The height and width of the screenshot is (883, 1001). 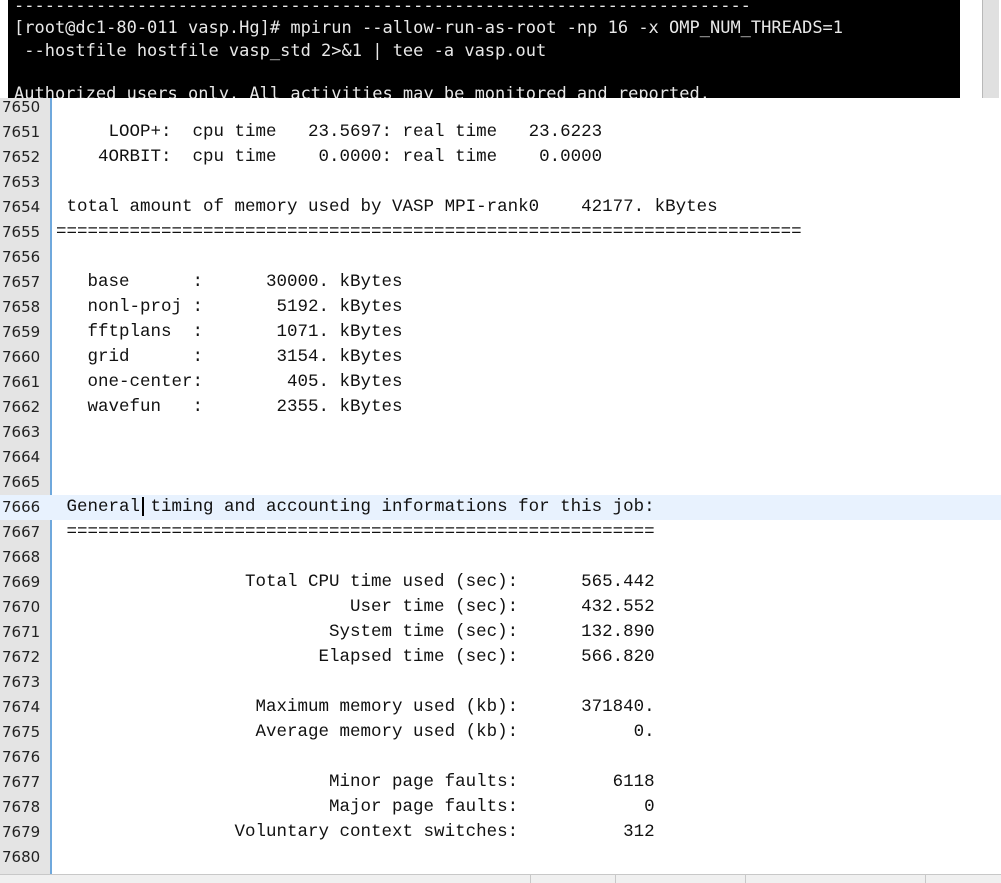 What do you see at coordinates (21, 357) in the screenshot?
I see `line-number: 7660` at bounding box center [21, 357].